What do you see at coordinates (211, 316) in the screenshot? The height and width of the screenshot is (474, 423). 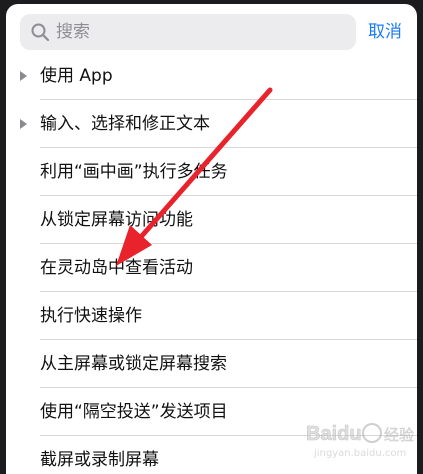 I see `list-item-quick-actions: 执行快速操作` at bounding box center [211, 316].